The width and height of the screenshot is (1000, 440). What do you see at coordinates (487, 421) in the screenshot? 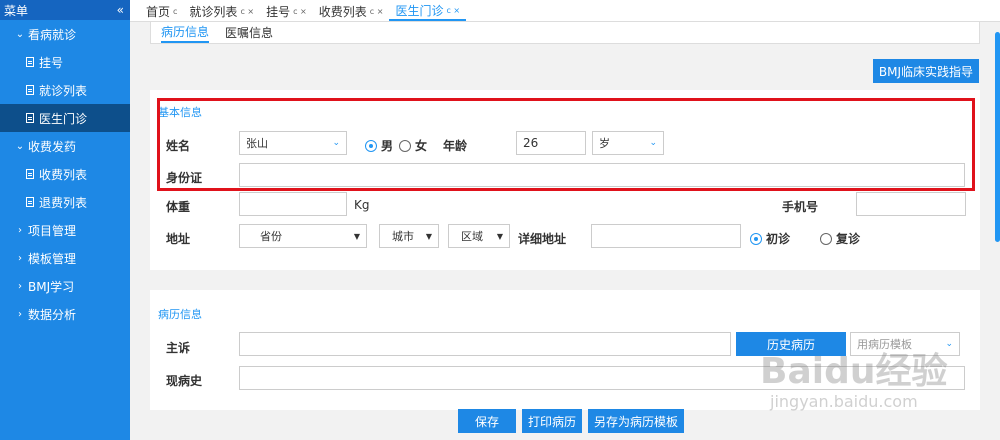
I see `save-button: 保存` at bounding box center [487, 421].